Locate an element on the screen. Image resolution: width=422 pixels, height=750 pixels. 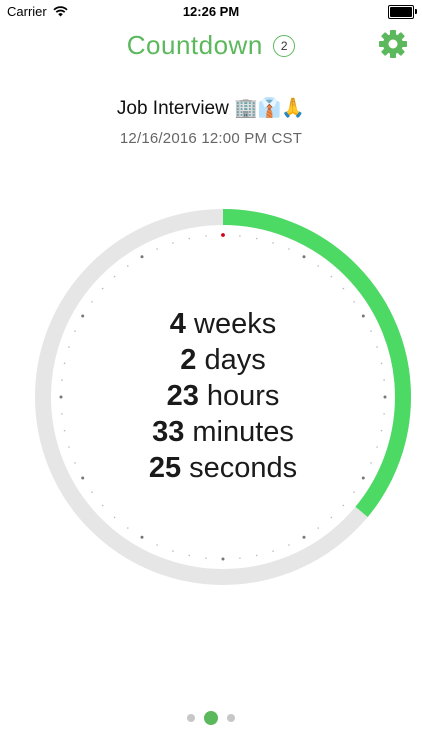
days-value: 2 is located at coordinates (188, 360).